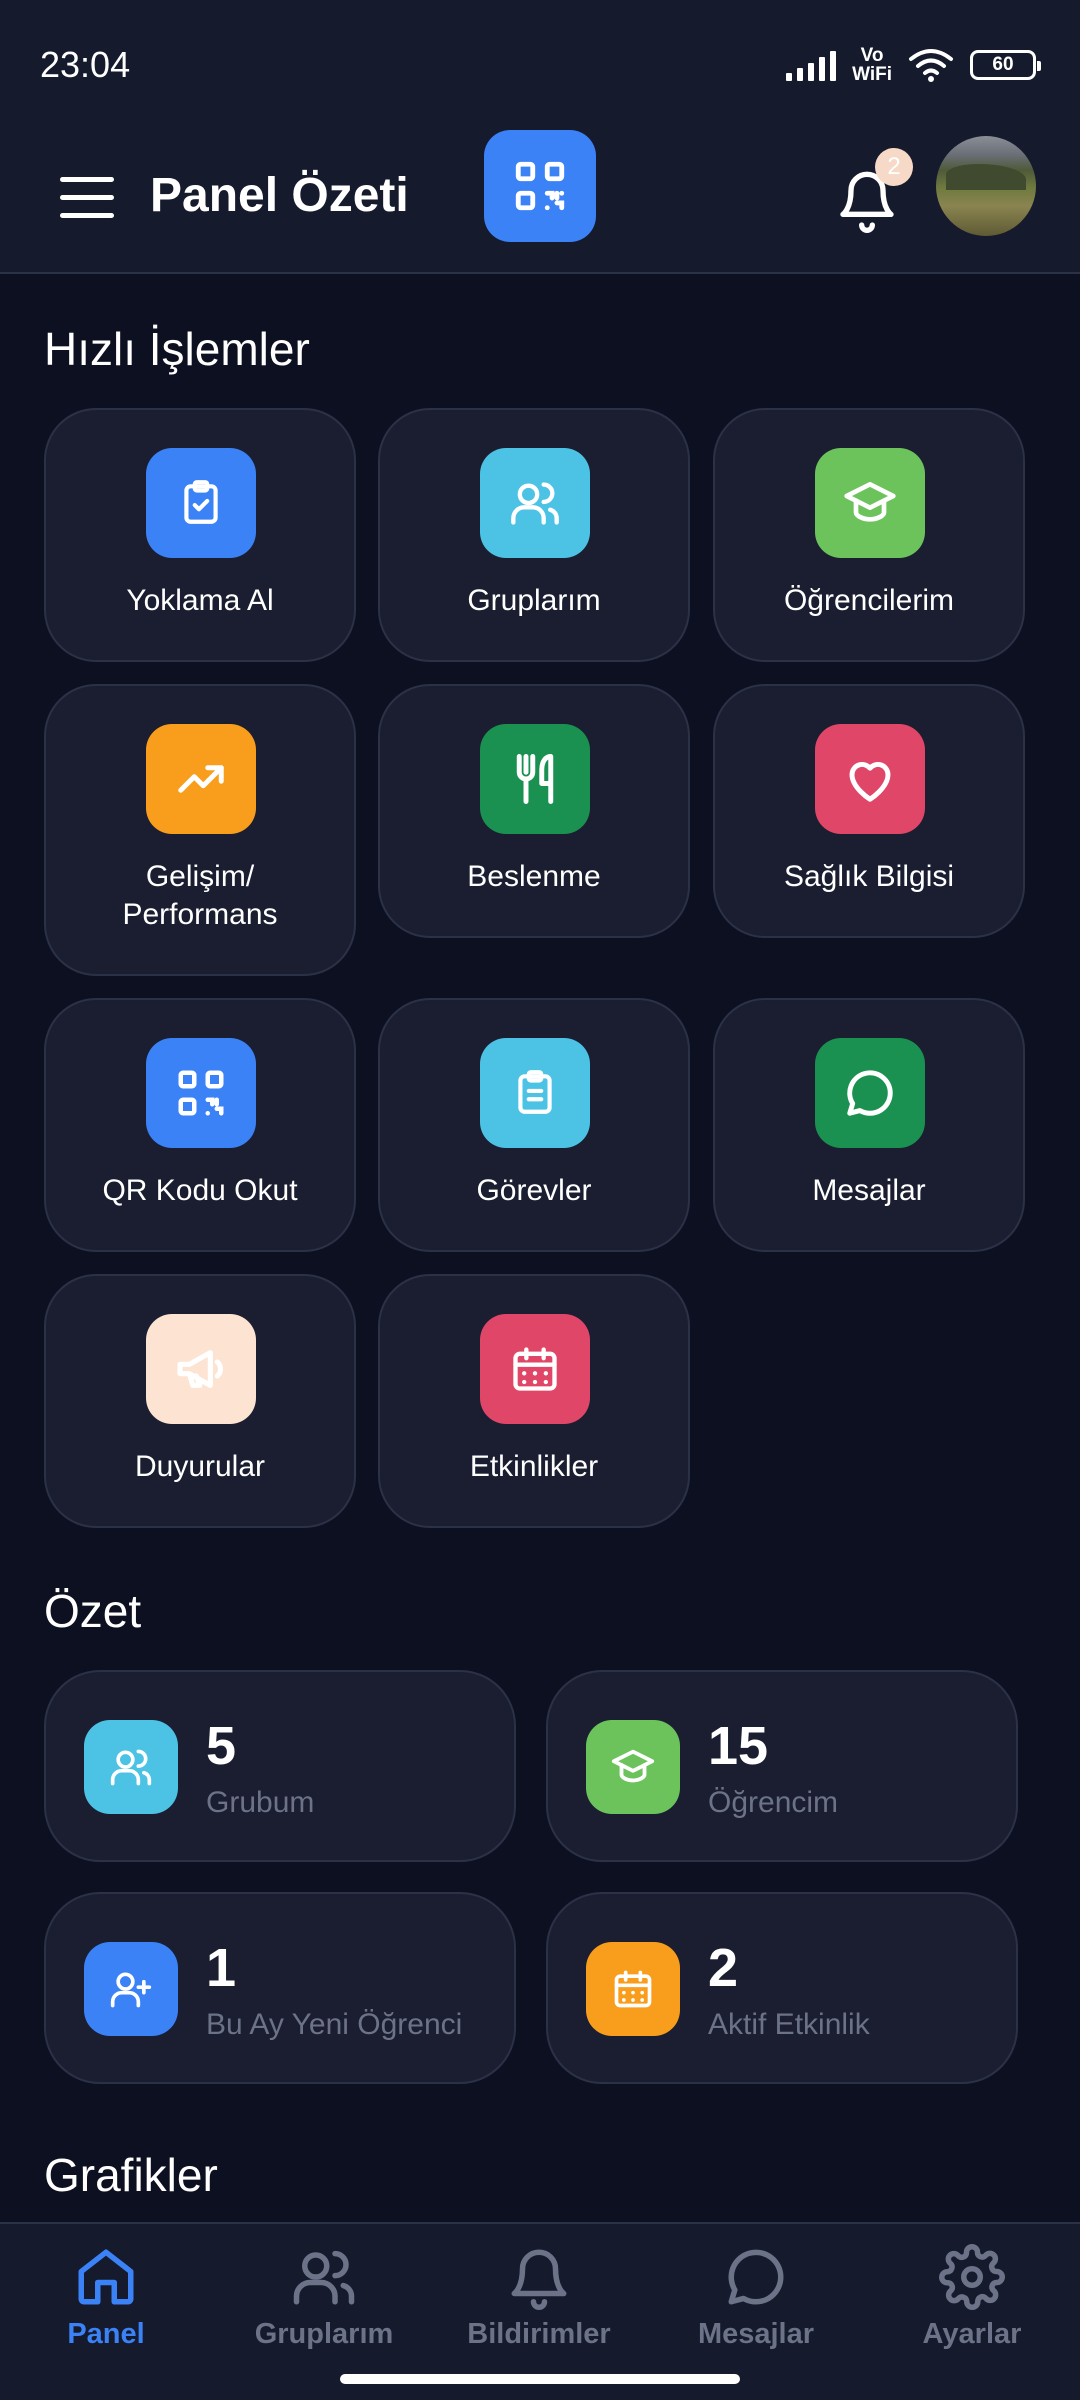 The image size is (1080, 2400). I want to click on nav-item-bildirimler: Bildirimler, so click(539, 2304).